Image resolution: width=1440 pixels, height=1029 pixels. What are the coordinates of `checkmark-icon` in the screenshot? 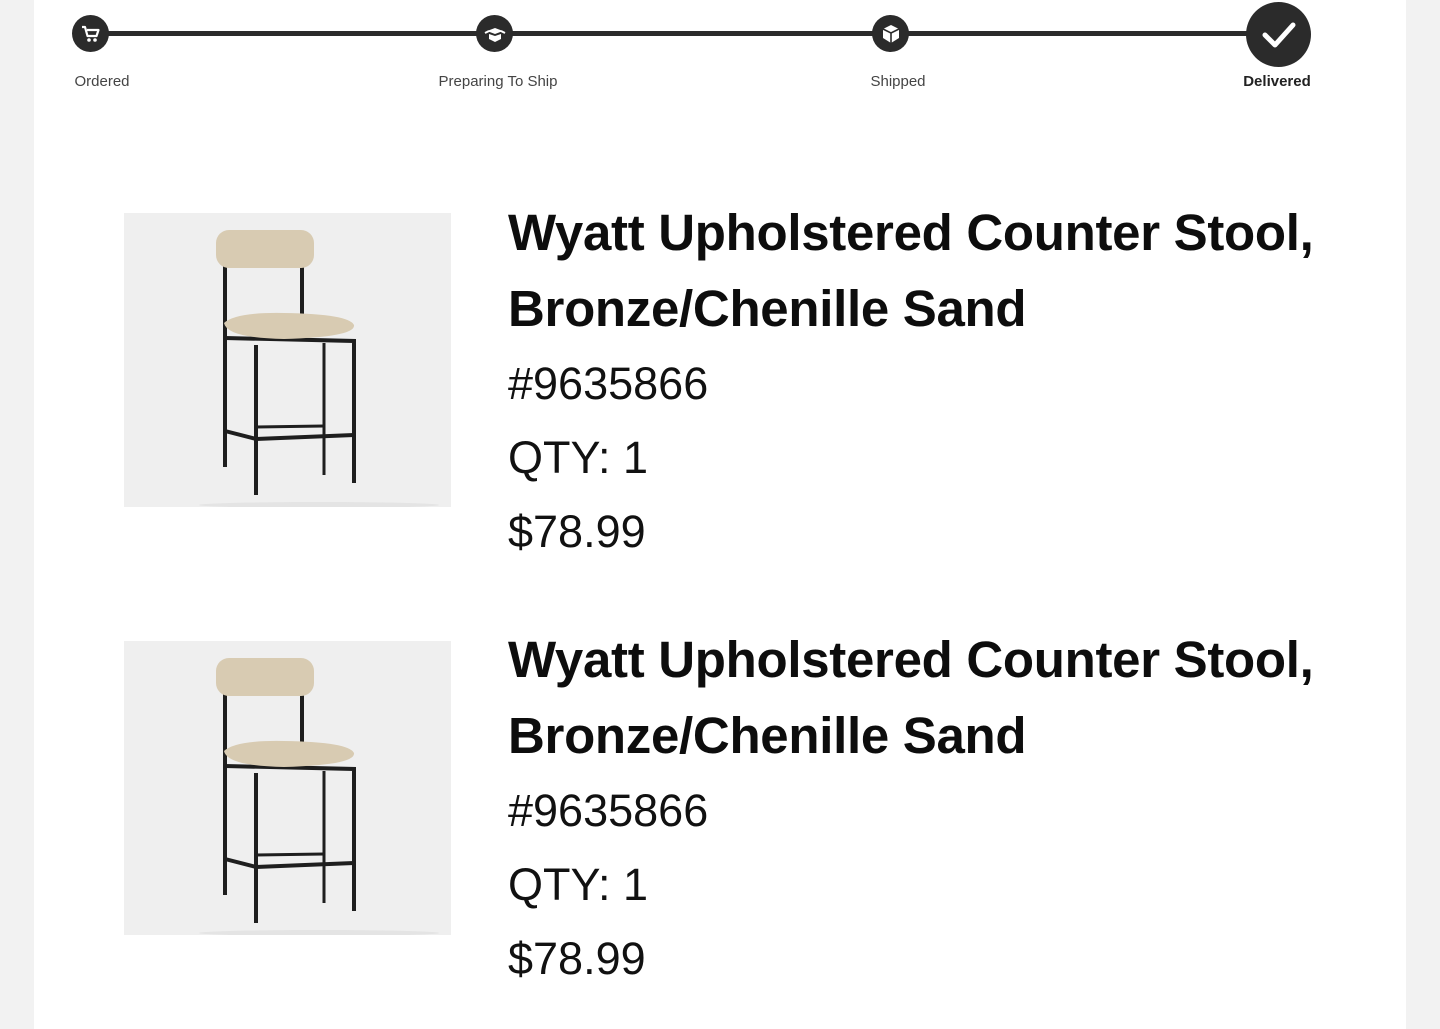 It's located at (1278, 34).